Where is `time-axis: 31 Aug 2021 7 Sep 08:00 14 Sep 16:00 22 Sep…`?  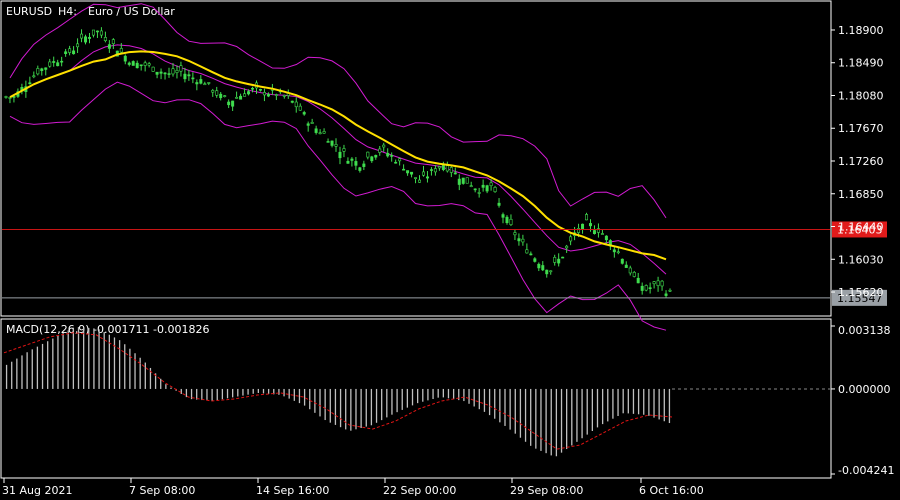
time-axis: 31 Aug 2021 7 Sep 08:00 14 Sep 16:00 22 Sep… is located at coordinates (353, 487).